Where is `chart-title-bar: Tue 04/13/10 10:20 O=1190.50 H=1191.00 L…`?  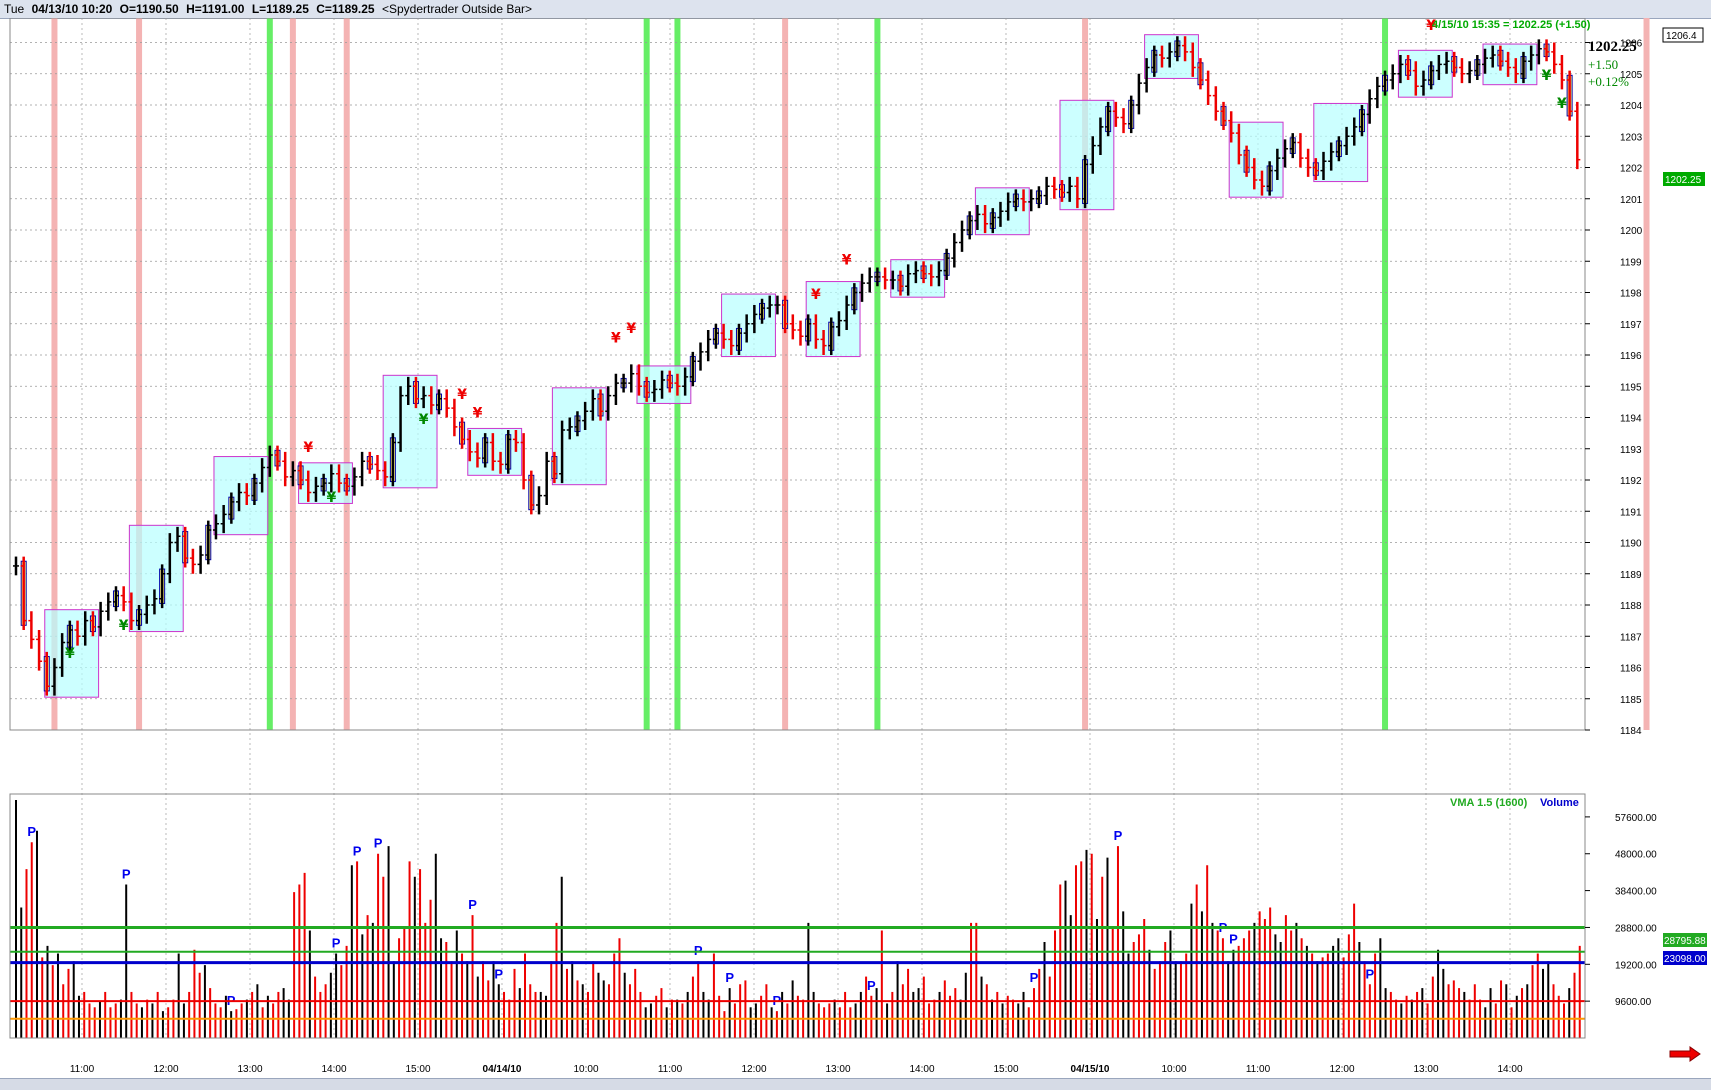 chart-title-bar: Tue 04/13/10 10:20 O=1190.50 H=1191.00 L… is located at coordinates (855, 9).